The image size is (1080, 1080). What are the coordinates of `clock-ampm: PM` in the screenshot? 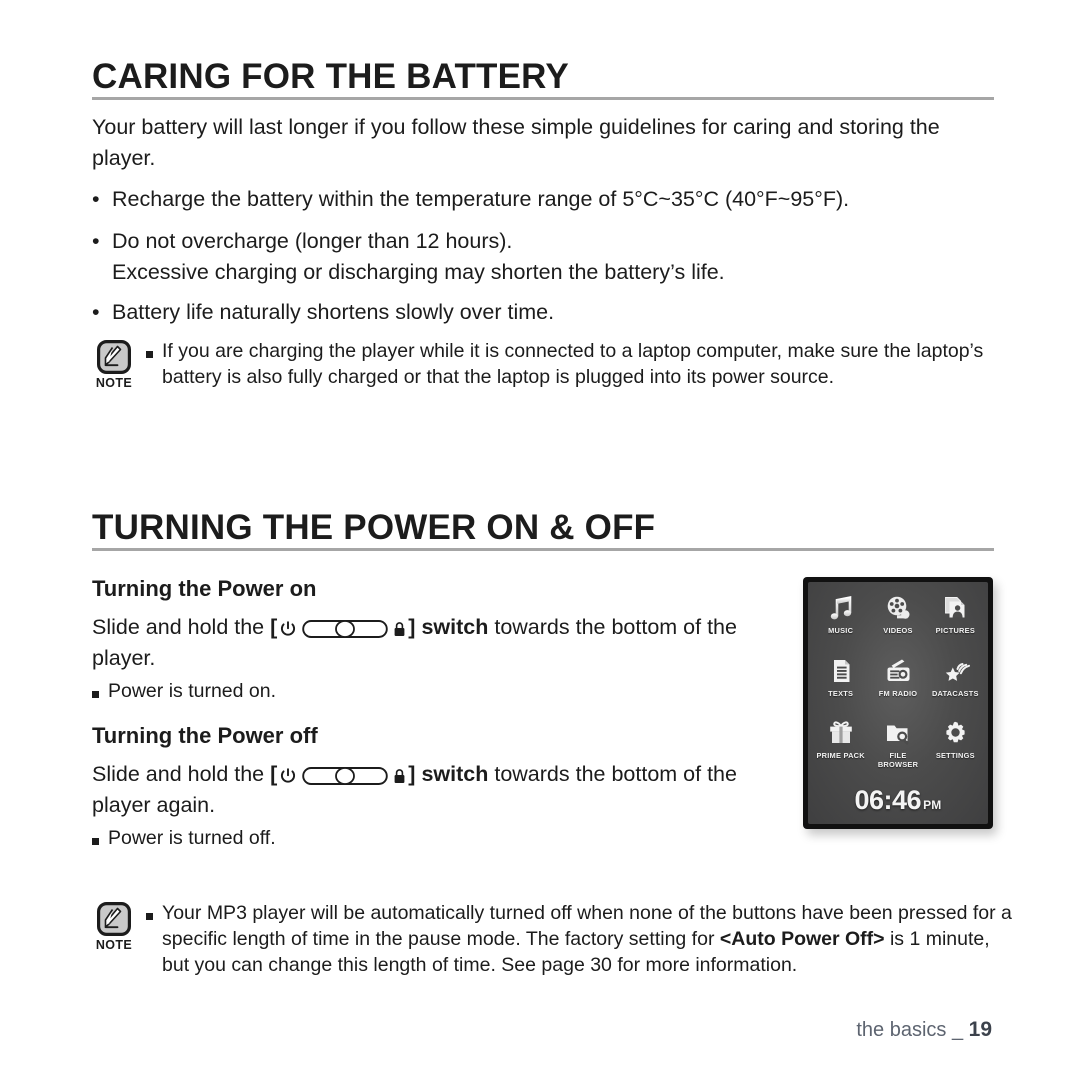 It's located at (932, 805).